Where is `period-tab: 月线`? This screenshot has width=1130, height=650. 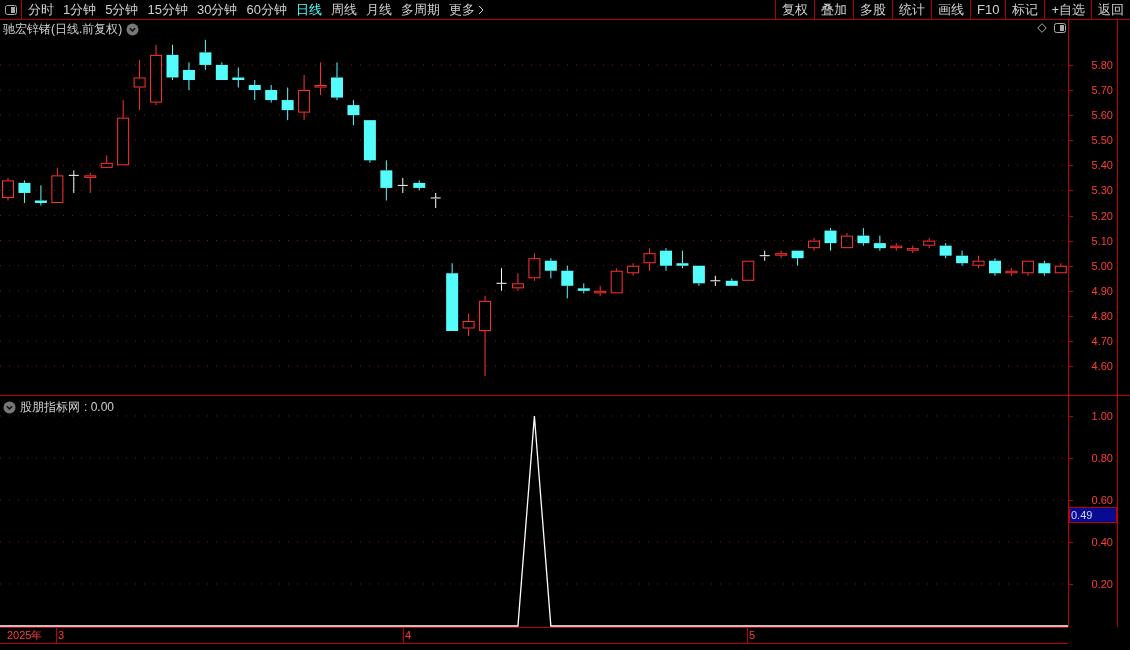
period-tab: 月线 is located at coordinates (378, 10).